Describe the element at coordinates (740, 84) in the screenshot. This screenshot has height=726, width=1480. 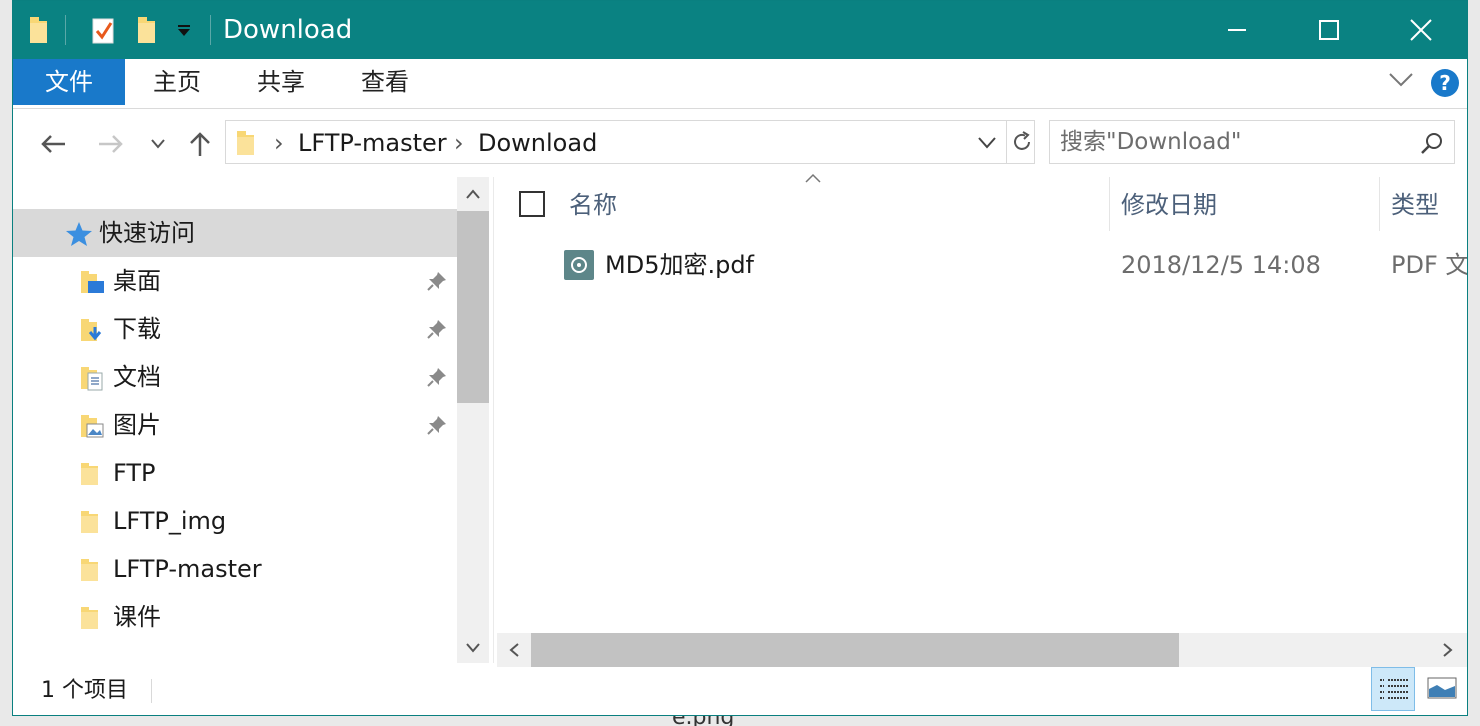
I see `ribbon: 文件 主页 共享 查看 ?` at that location.